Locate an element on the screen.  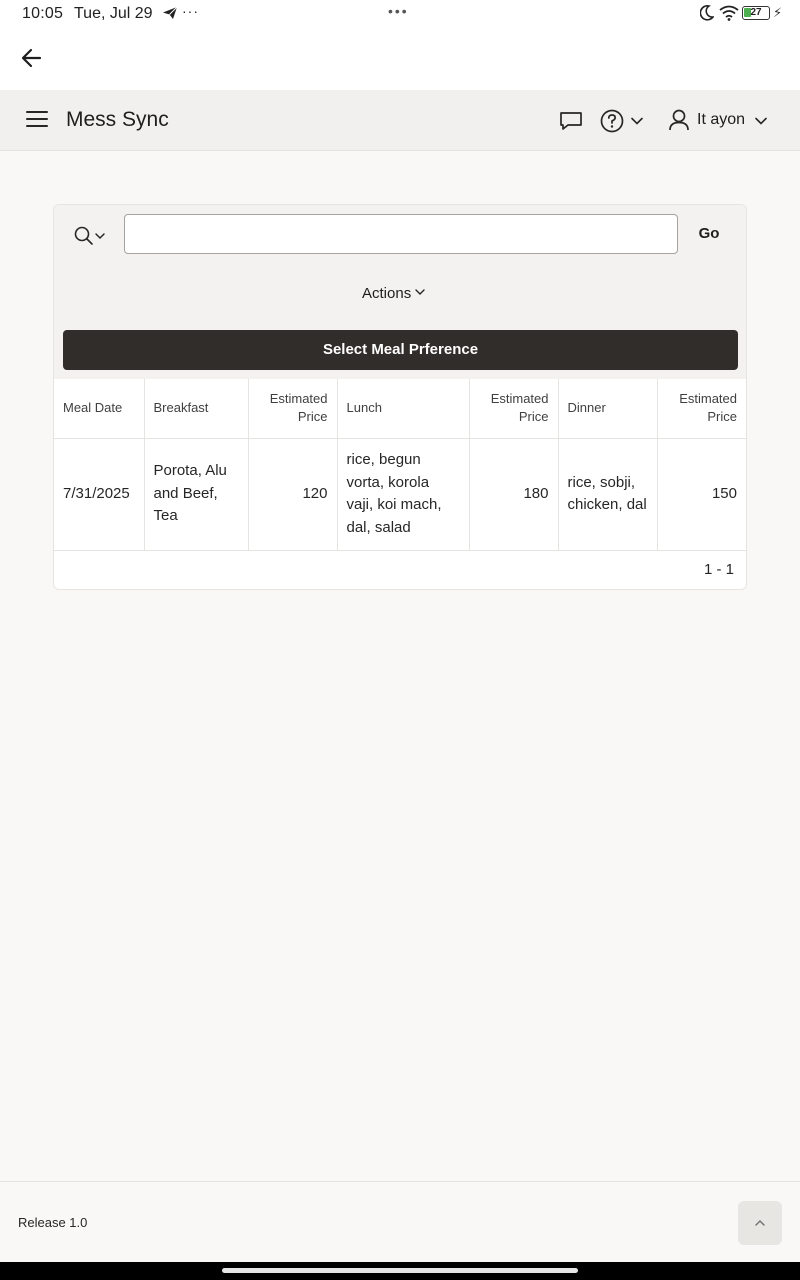
user-name: It ayon is located at coordinates (721, 120).